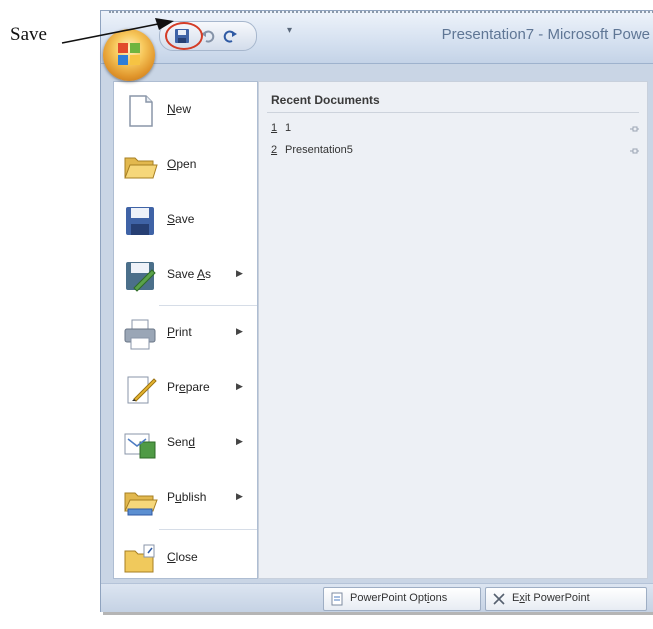 The width and height of the screenshot is (653, 629). What do you see at coordinates (140, 334) in the screenshot?
I see `printer-icon` at bounding box center [140, 334].